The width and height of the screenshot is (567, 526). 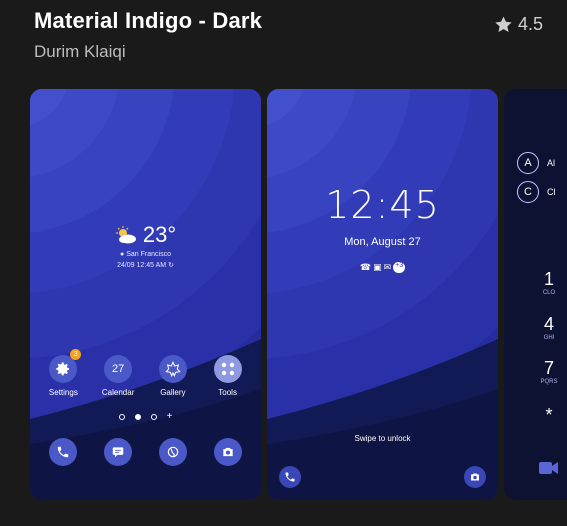 What do you see at coordinates (159, 234) in the screenshot?
I see `temperature: 23°` at bounding box center [159, 234].